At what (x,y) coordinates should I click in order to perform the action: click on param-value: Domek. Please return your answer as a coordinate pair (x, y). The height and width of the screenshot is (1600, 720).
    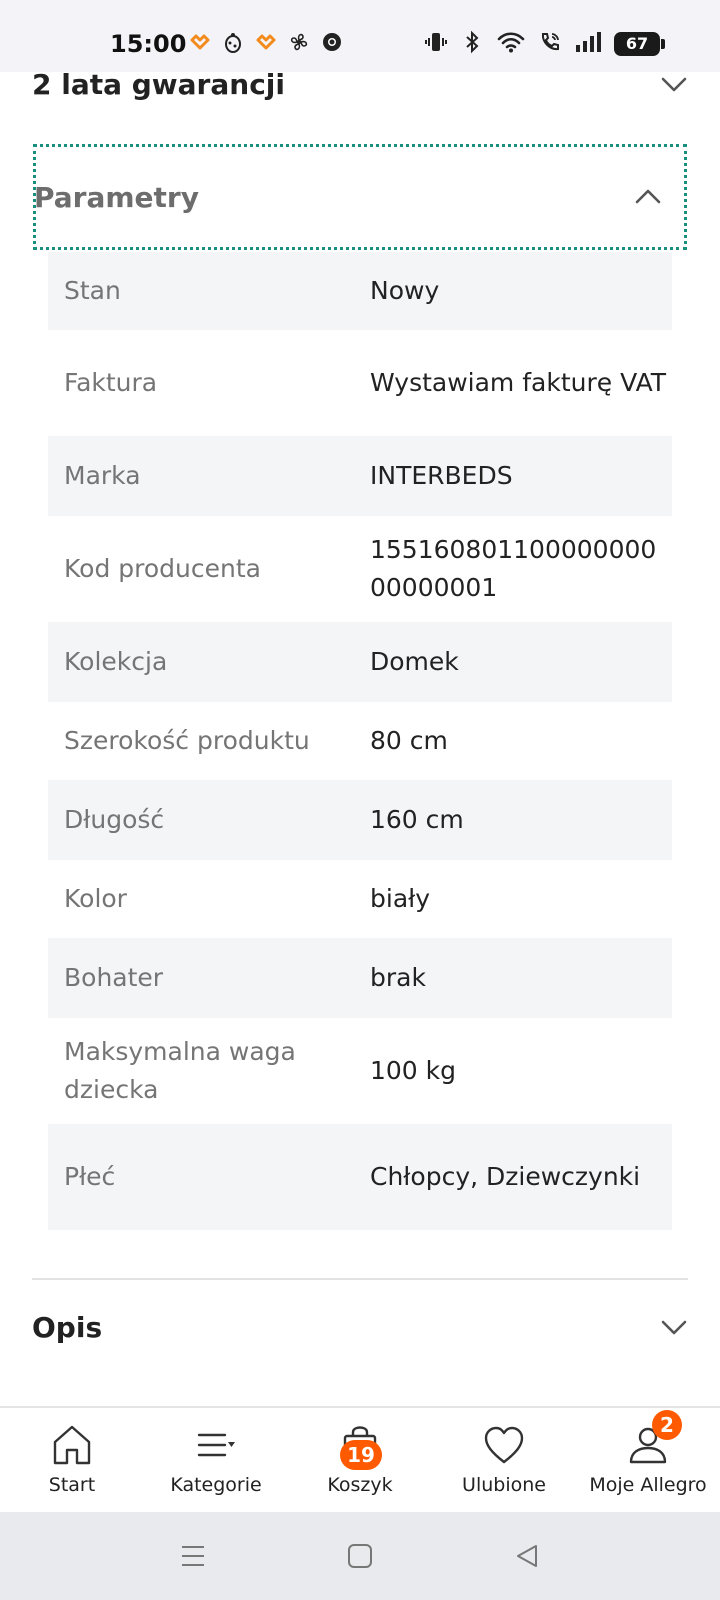
    Looking at the image, I should click on (414, 661).